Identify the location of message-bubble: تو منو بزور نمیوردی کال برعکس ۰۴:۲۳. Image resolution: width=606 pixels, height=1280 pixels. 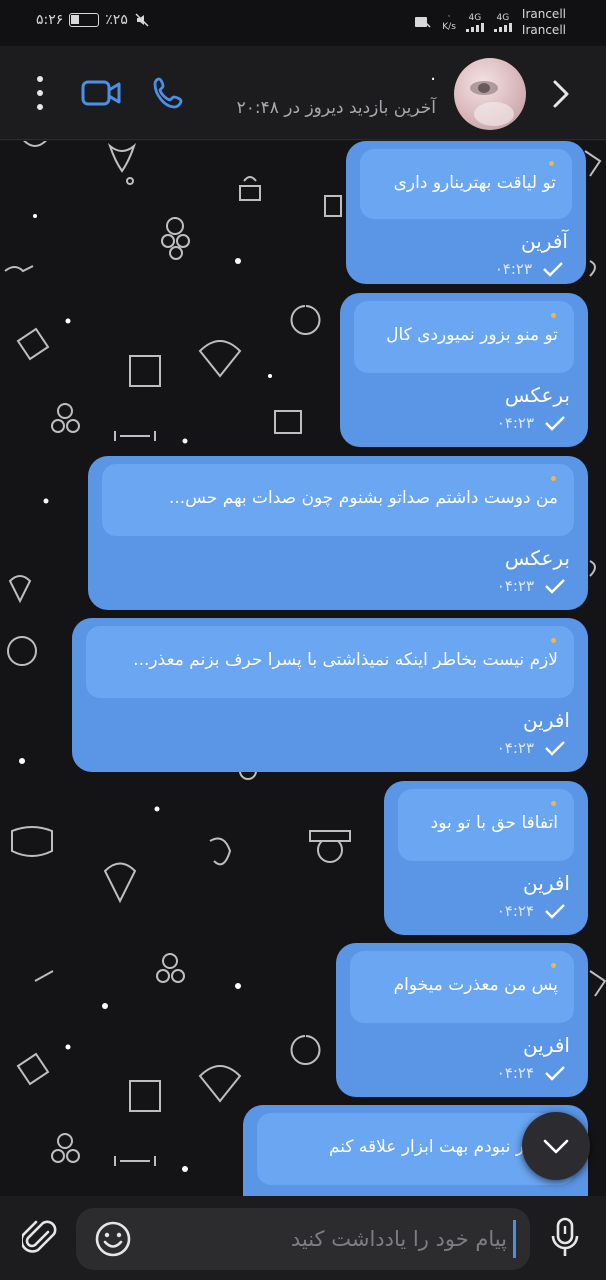
(464, 370).